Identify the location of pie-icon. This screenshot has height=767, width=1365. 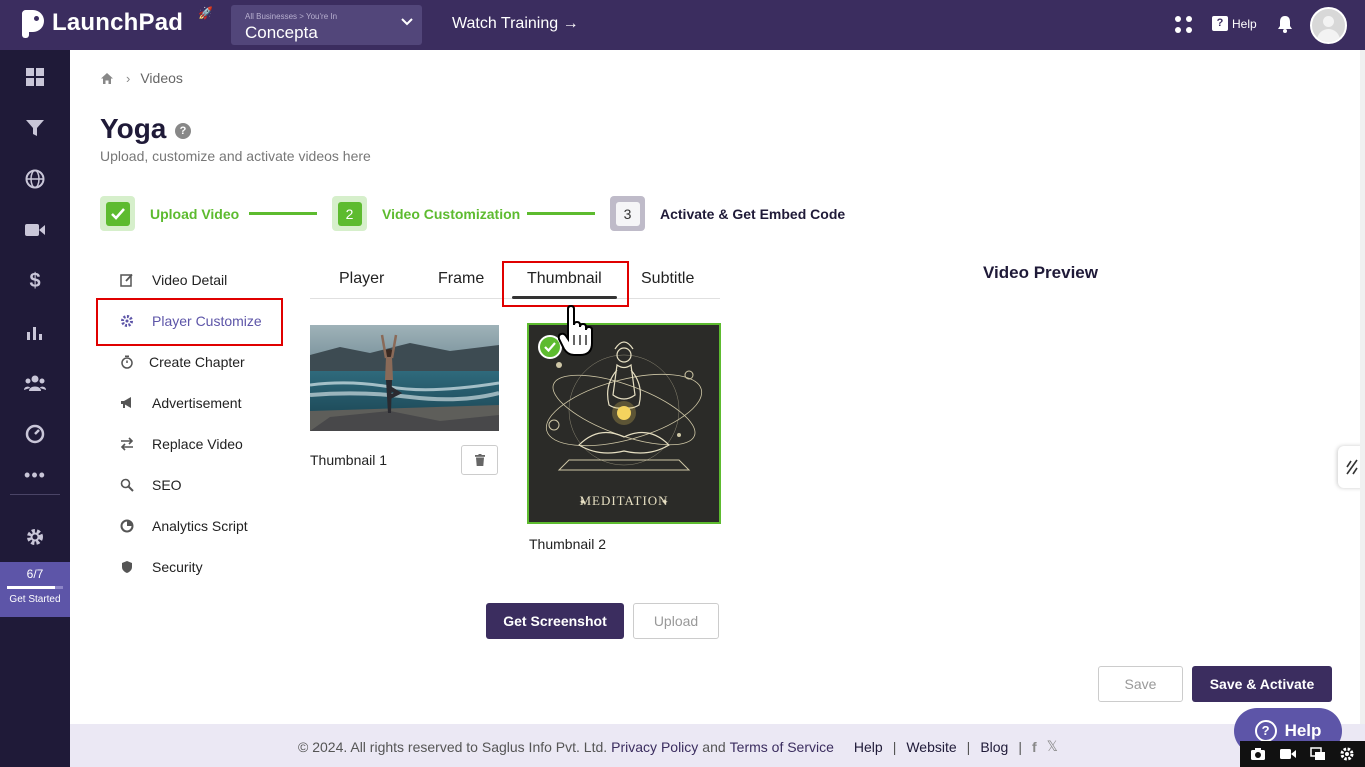
(127, 526).